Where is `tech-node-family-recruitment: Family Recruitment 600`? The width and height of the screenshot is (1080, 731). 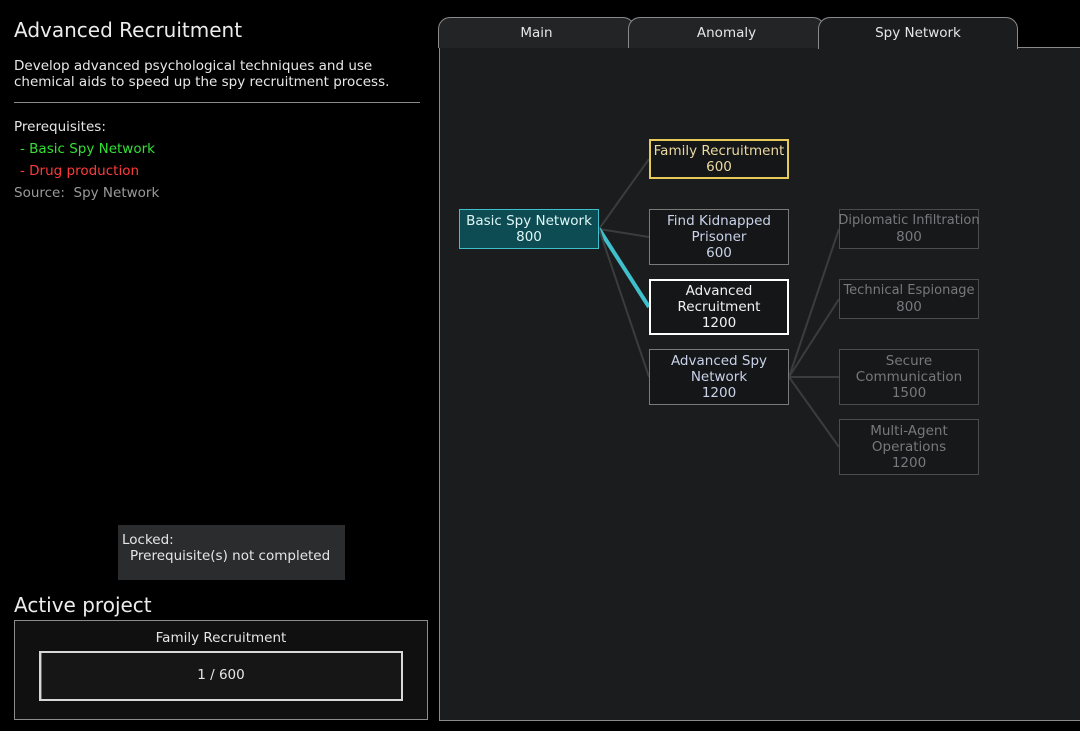
tech-node-family-recruitment: Family Recruitment 600 is located at coordinates (719, 159).